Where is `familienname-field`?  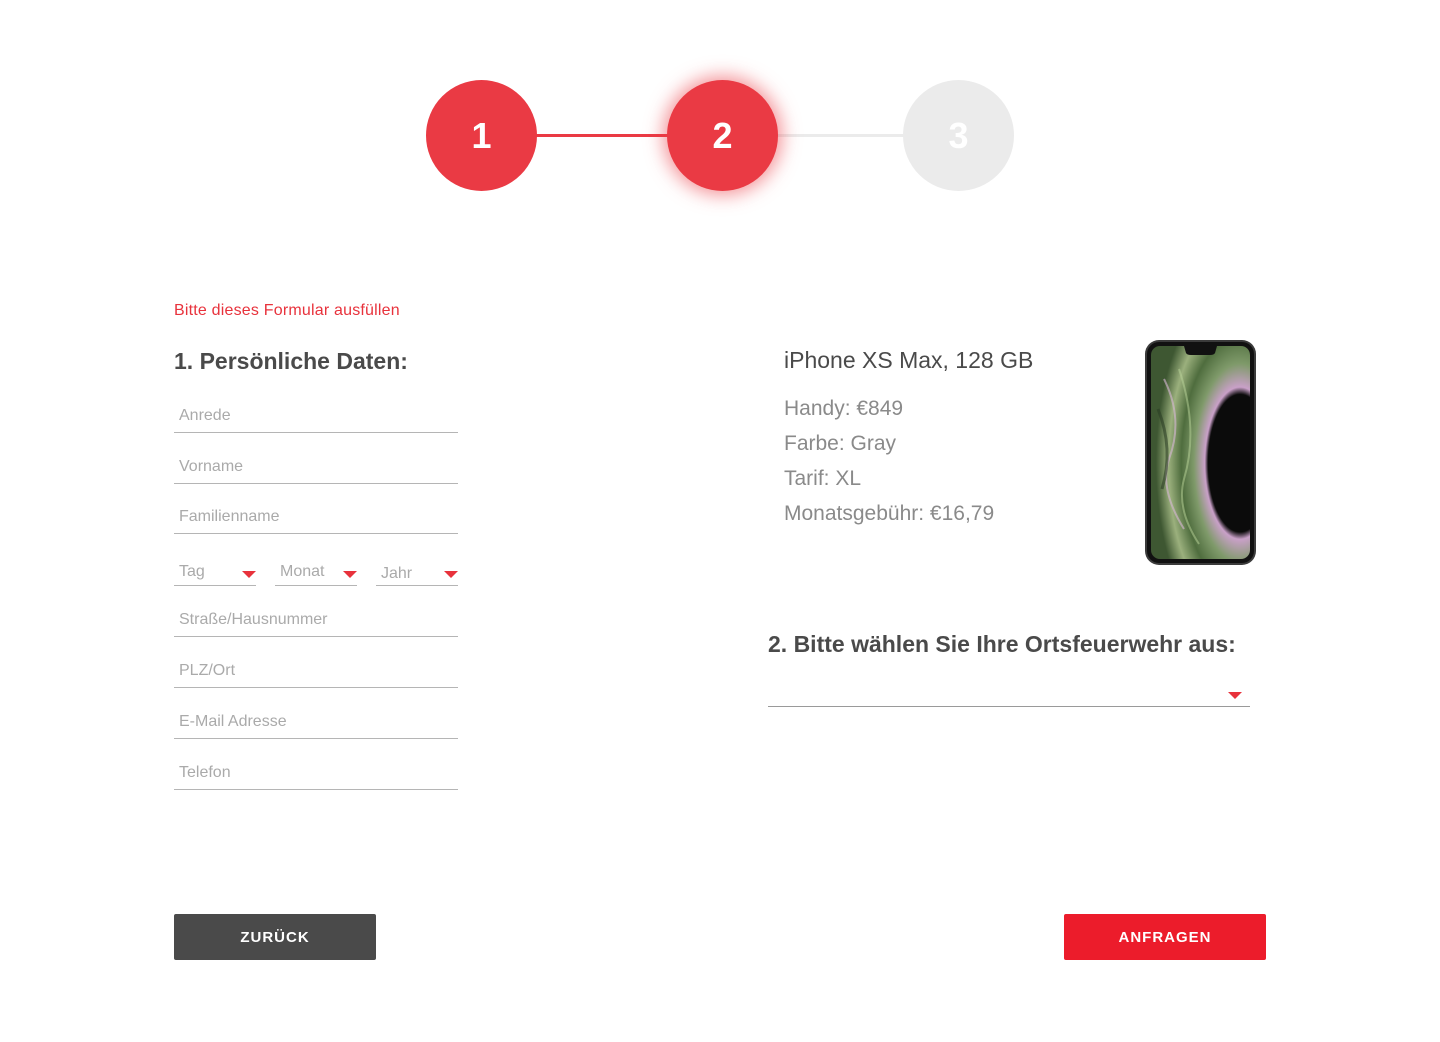 familienname-field is located at coordinates (316, 519).